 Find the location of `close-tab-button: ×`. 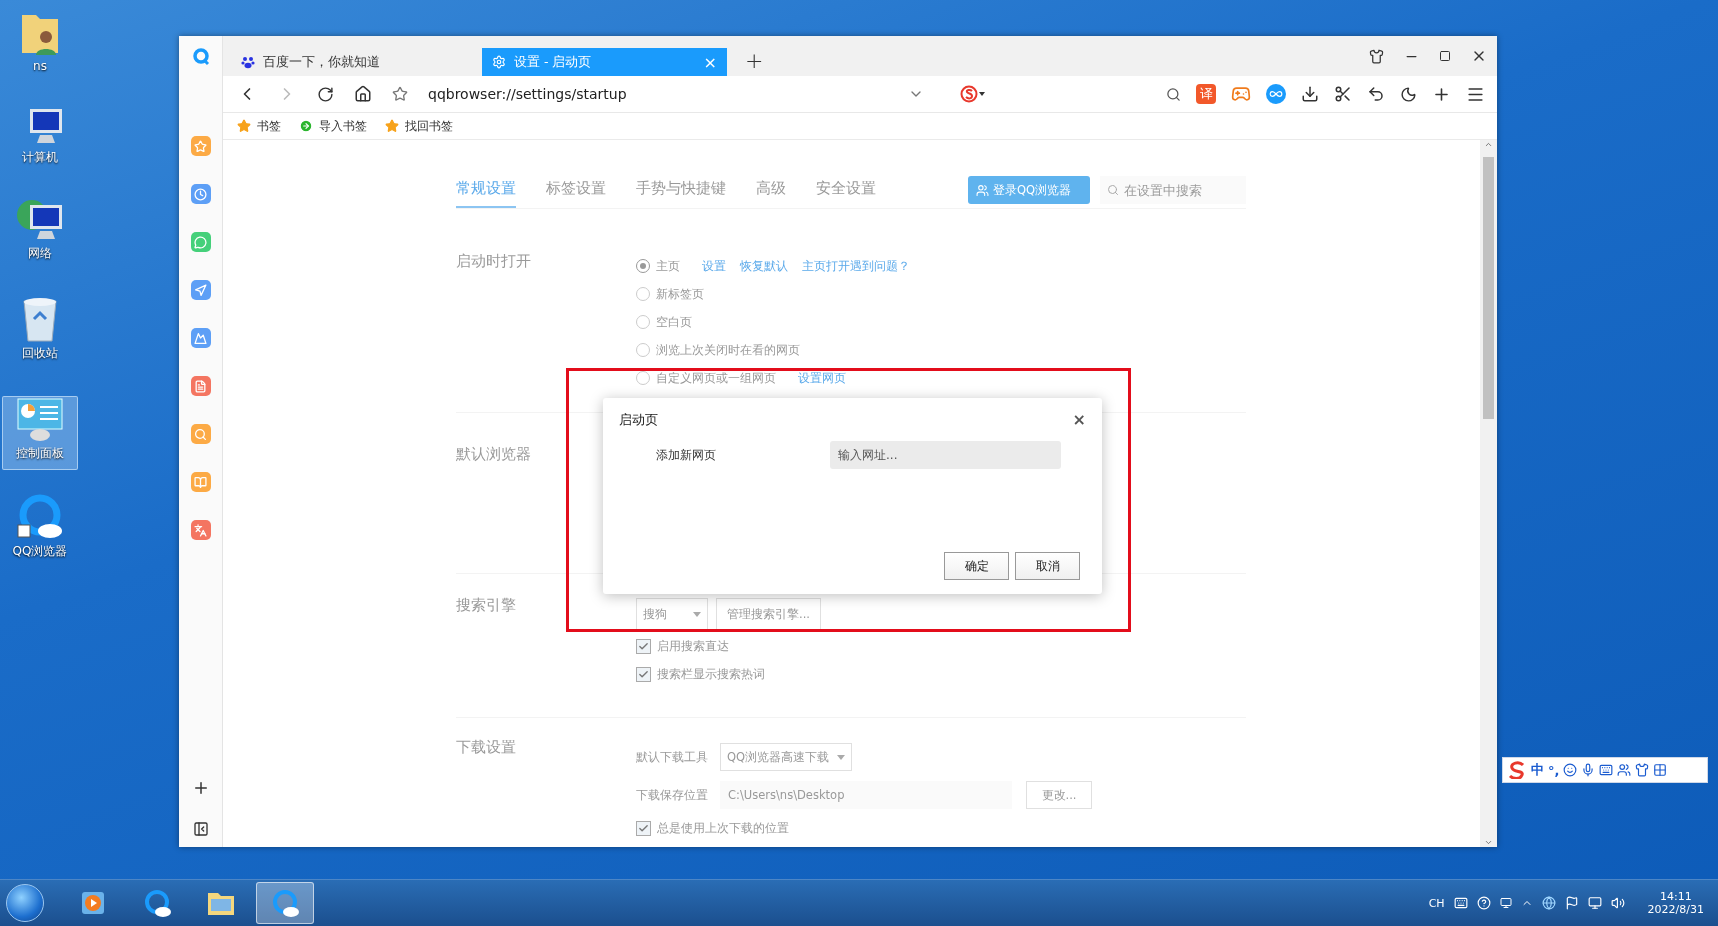

close-tab-button: × is located at coordinates (710, 62).